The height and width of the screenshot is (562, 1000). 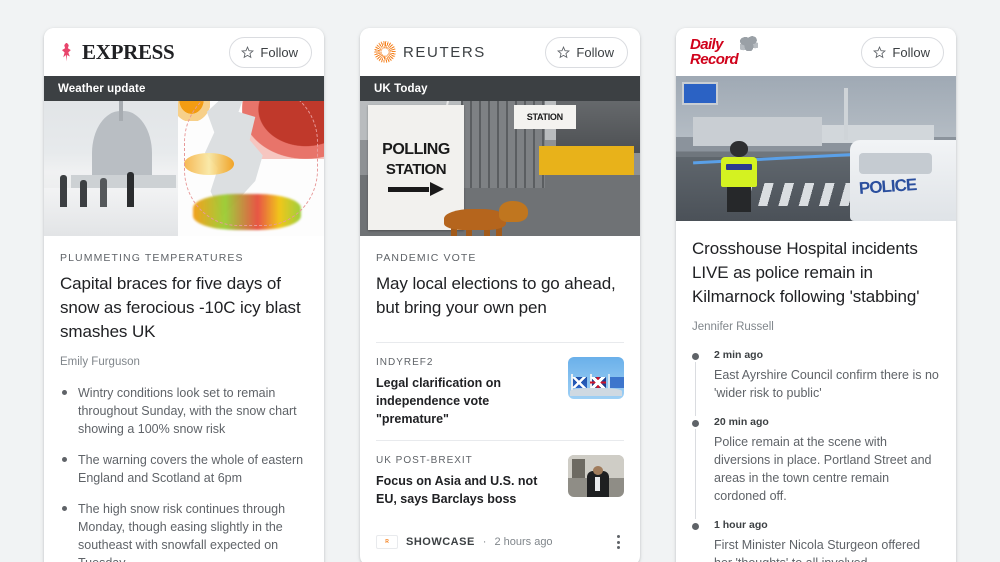 I want to click on kebab-menu-icon, so click(x=618, y=542).